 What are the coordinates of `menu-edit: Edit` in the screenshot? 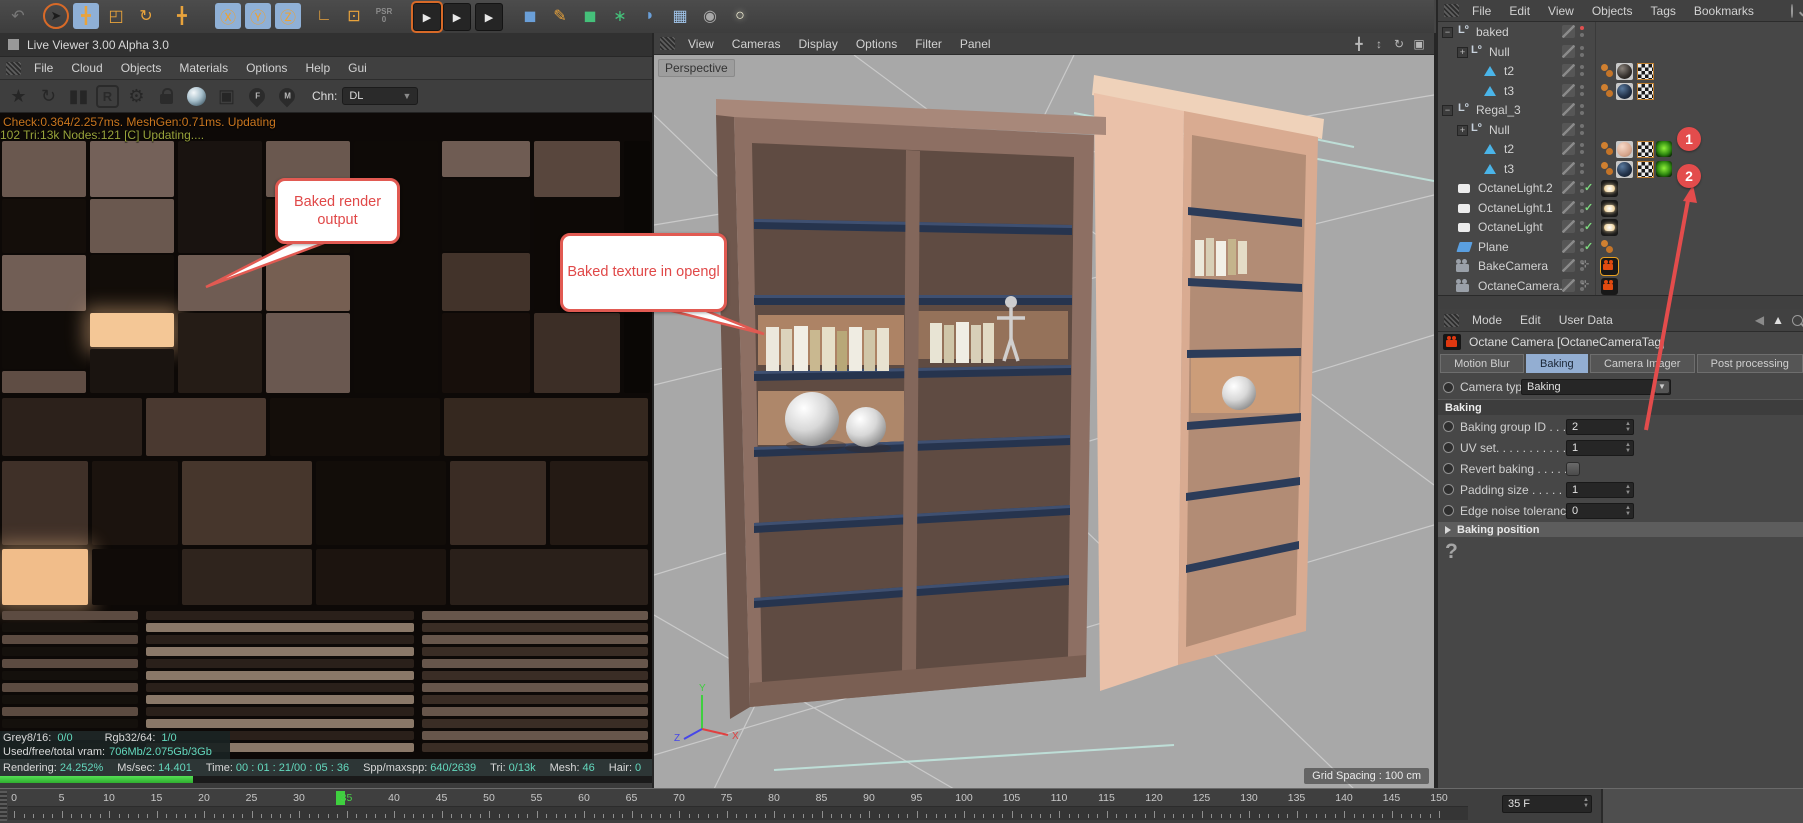 It's located at (1530, 320).